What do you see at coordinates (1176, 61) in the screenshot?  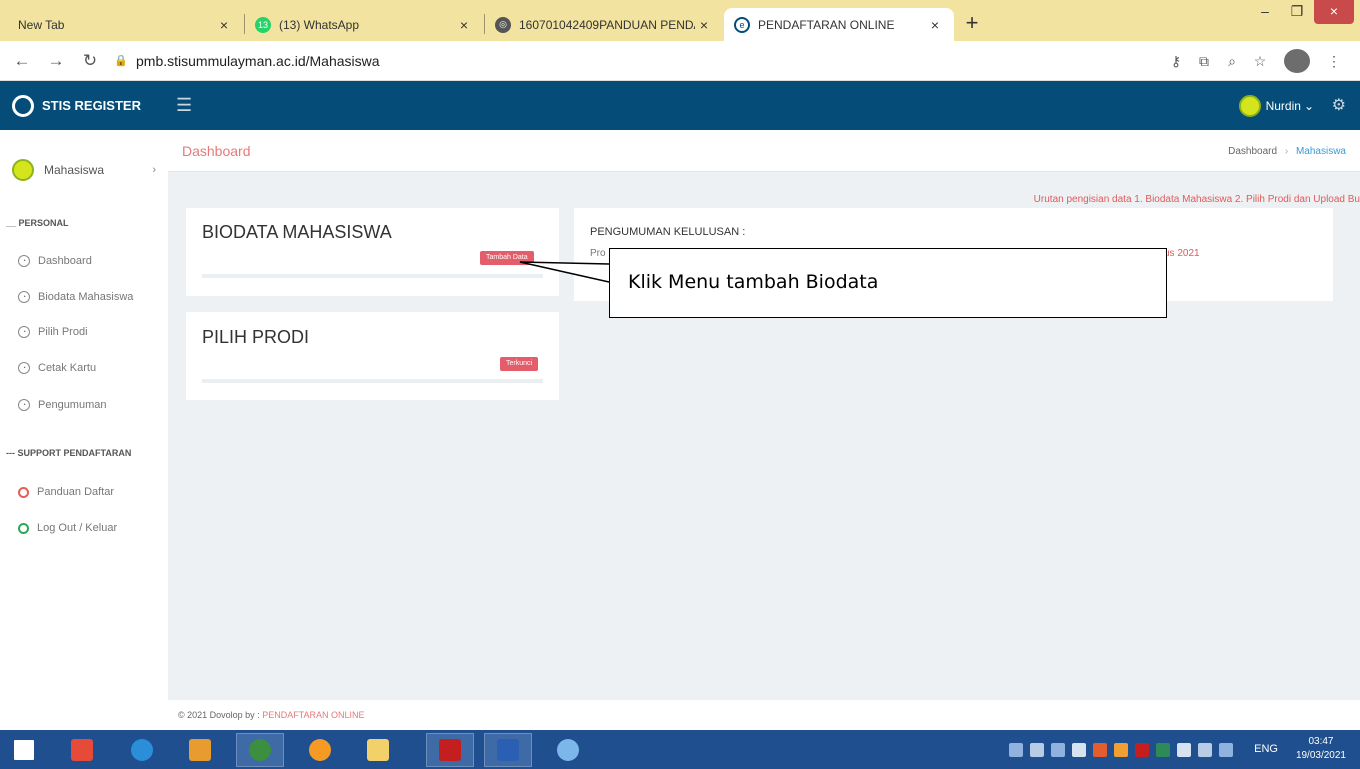 I see `key-icon: ⚷` at bounding box center [1176, 61].